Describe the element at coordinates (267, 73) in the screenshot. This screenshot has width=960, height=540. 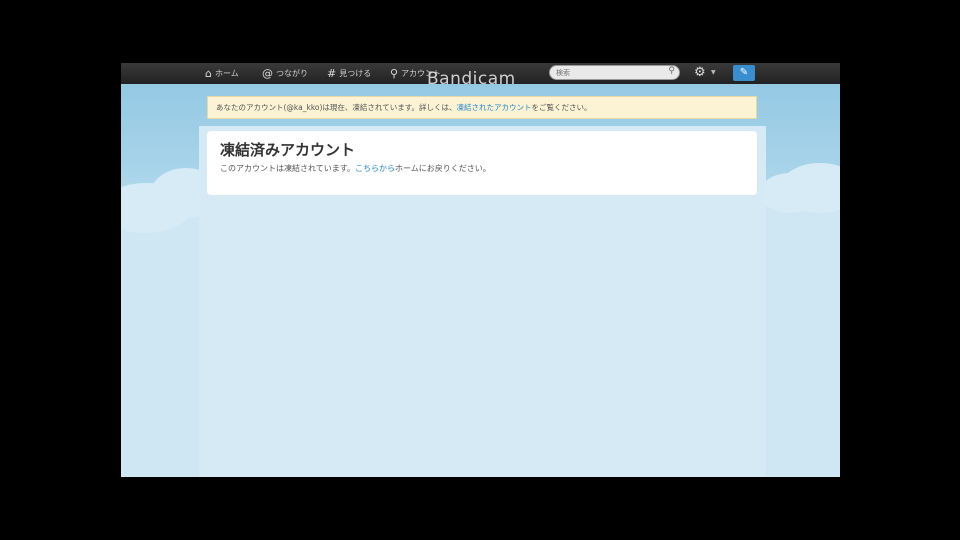
I see `at-icon: @` at that location.